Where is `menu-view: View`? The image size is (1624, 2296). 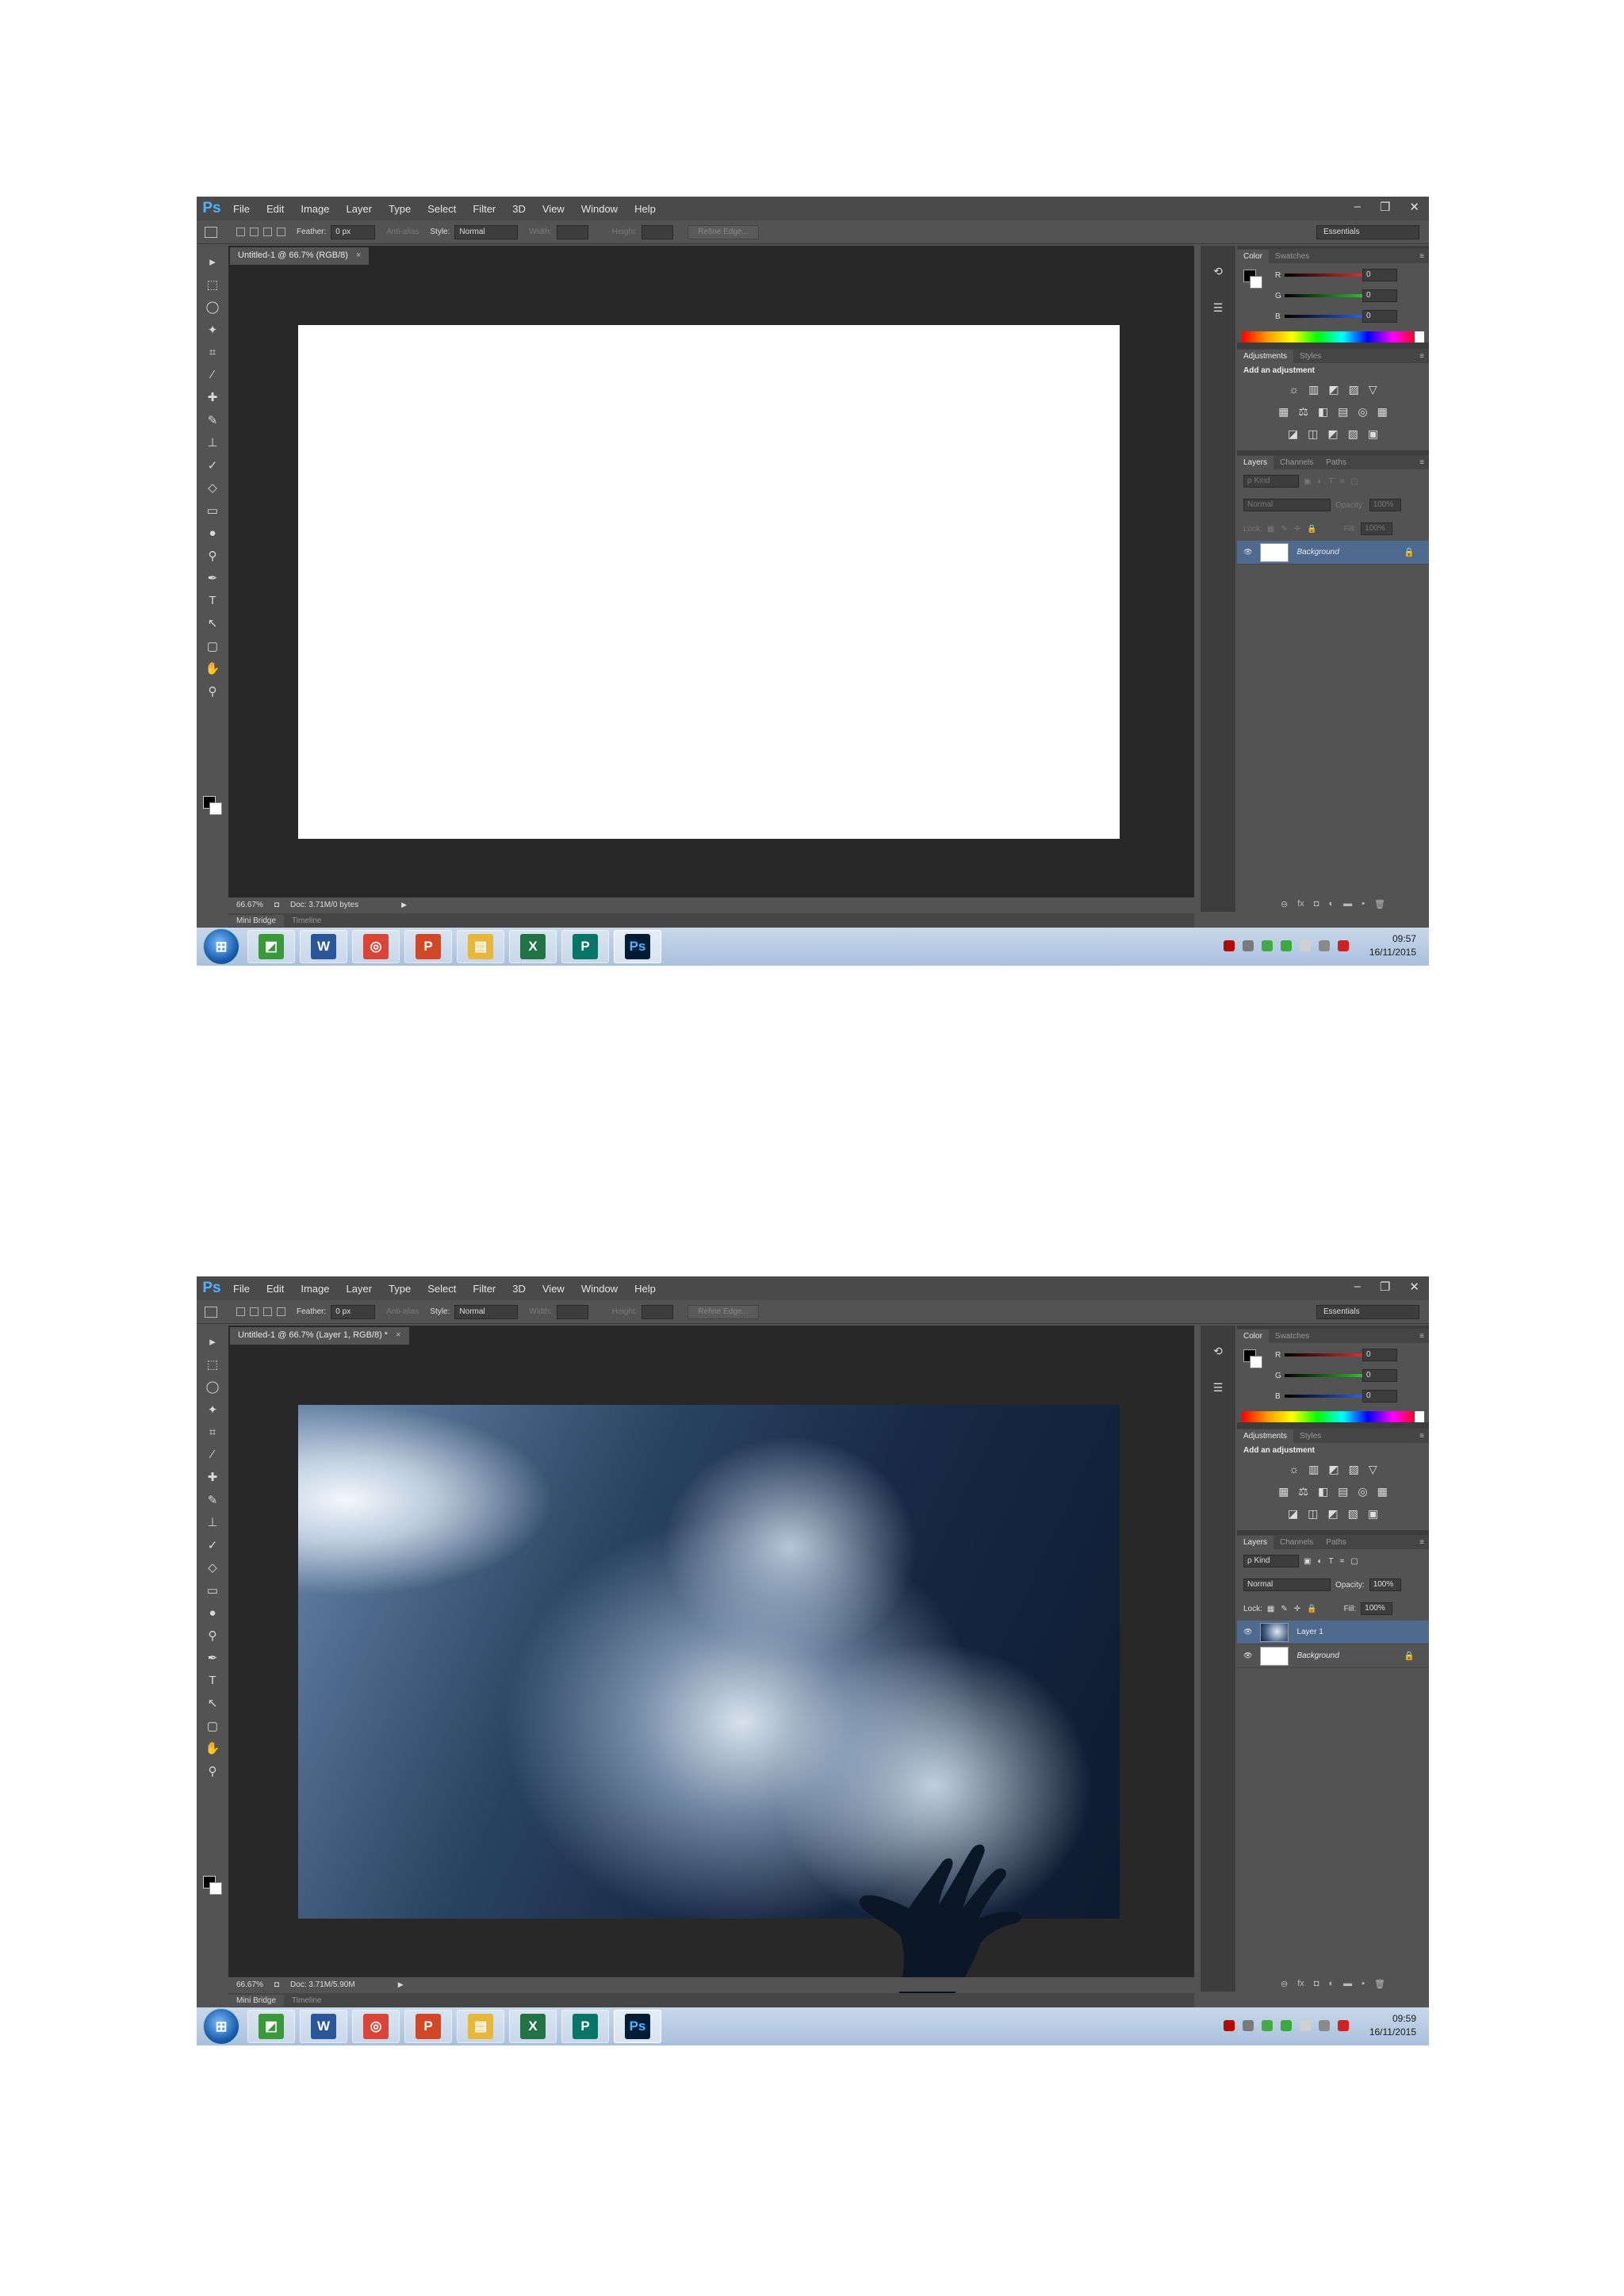
menu-view: View is located at coordinates (553, 1289).